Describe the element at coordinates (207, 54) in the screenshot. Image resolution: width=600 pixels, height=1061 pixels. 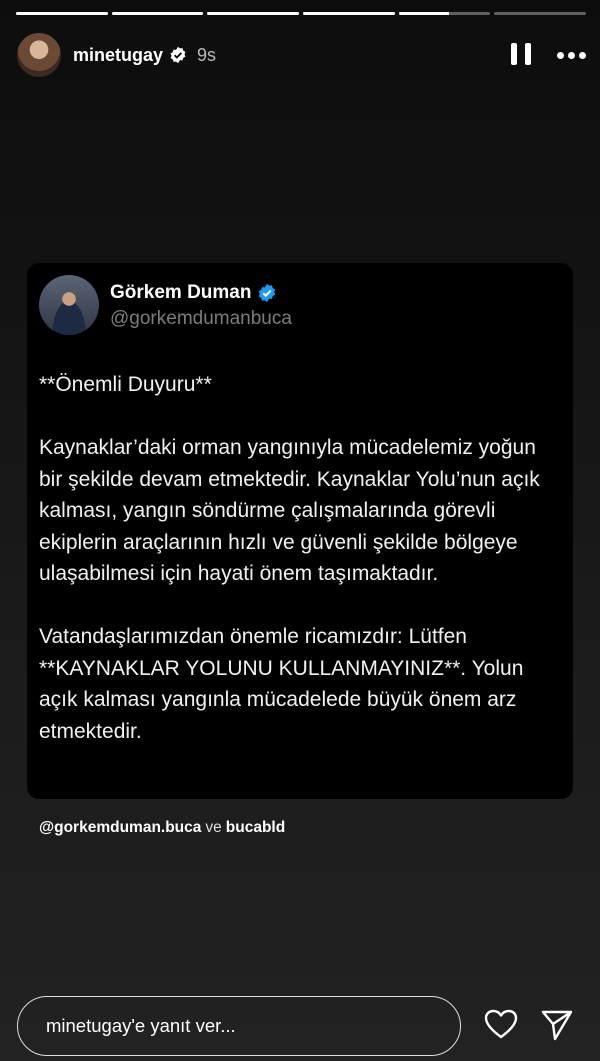
I see `story-time: 9s` at that location.